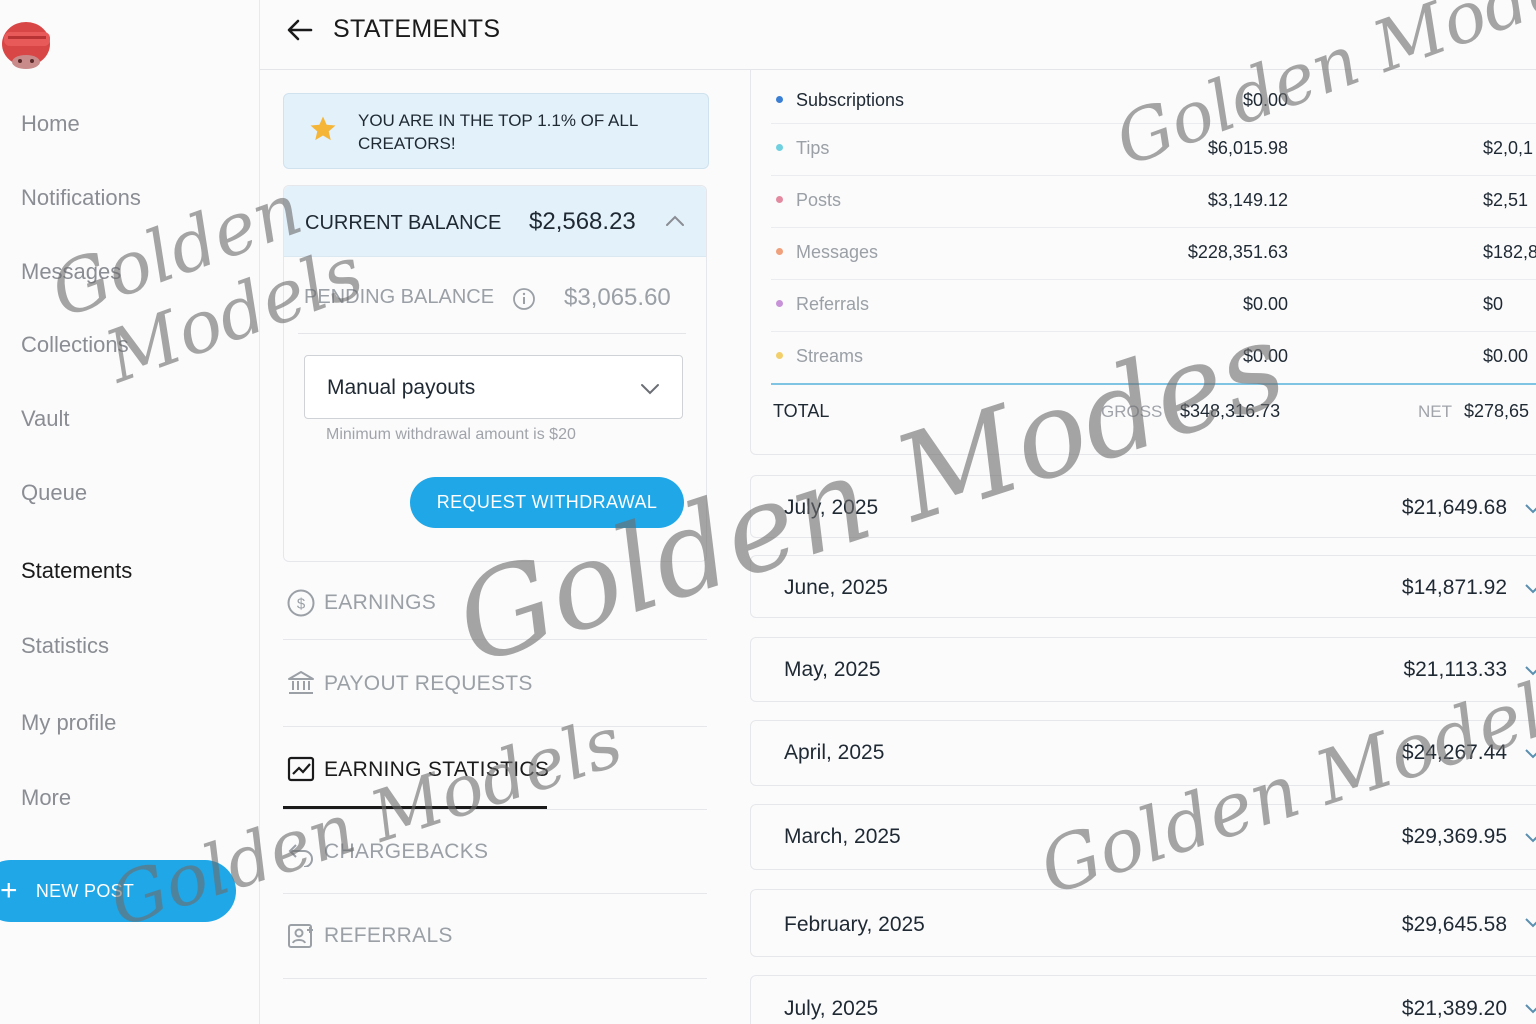  What do you see at coordinates (399, 297) in the screenshot?
I see `pending-balance-label: PENDING BALANCE` at bounding box center [399, 297].